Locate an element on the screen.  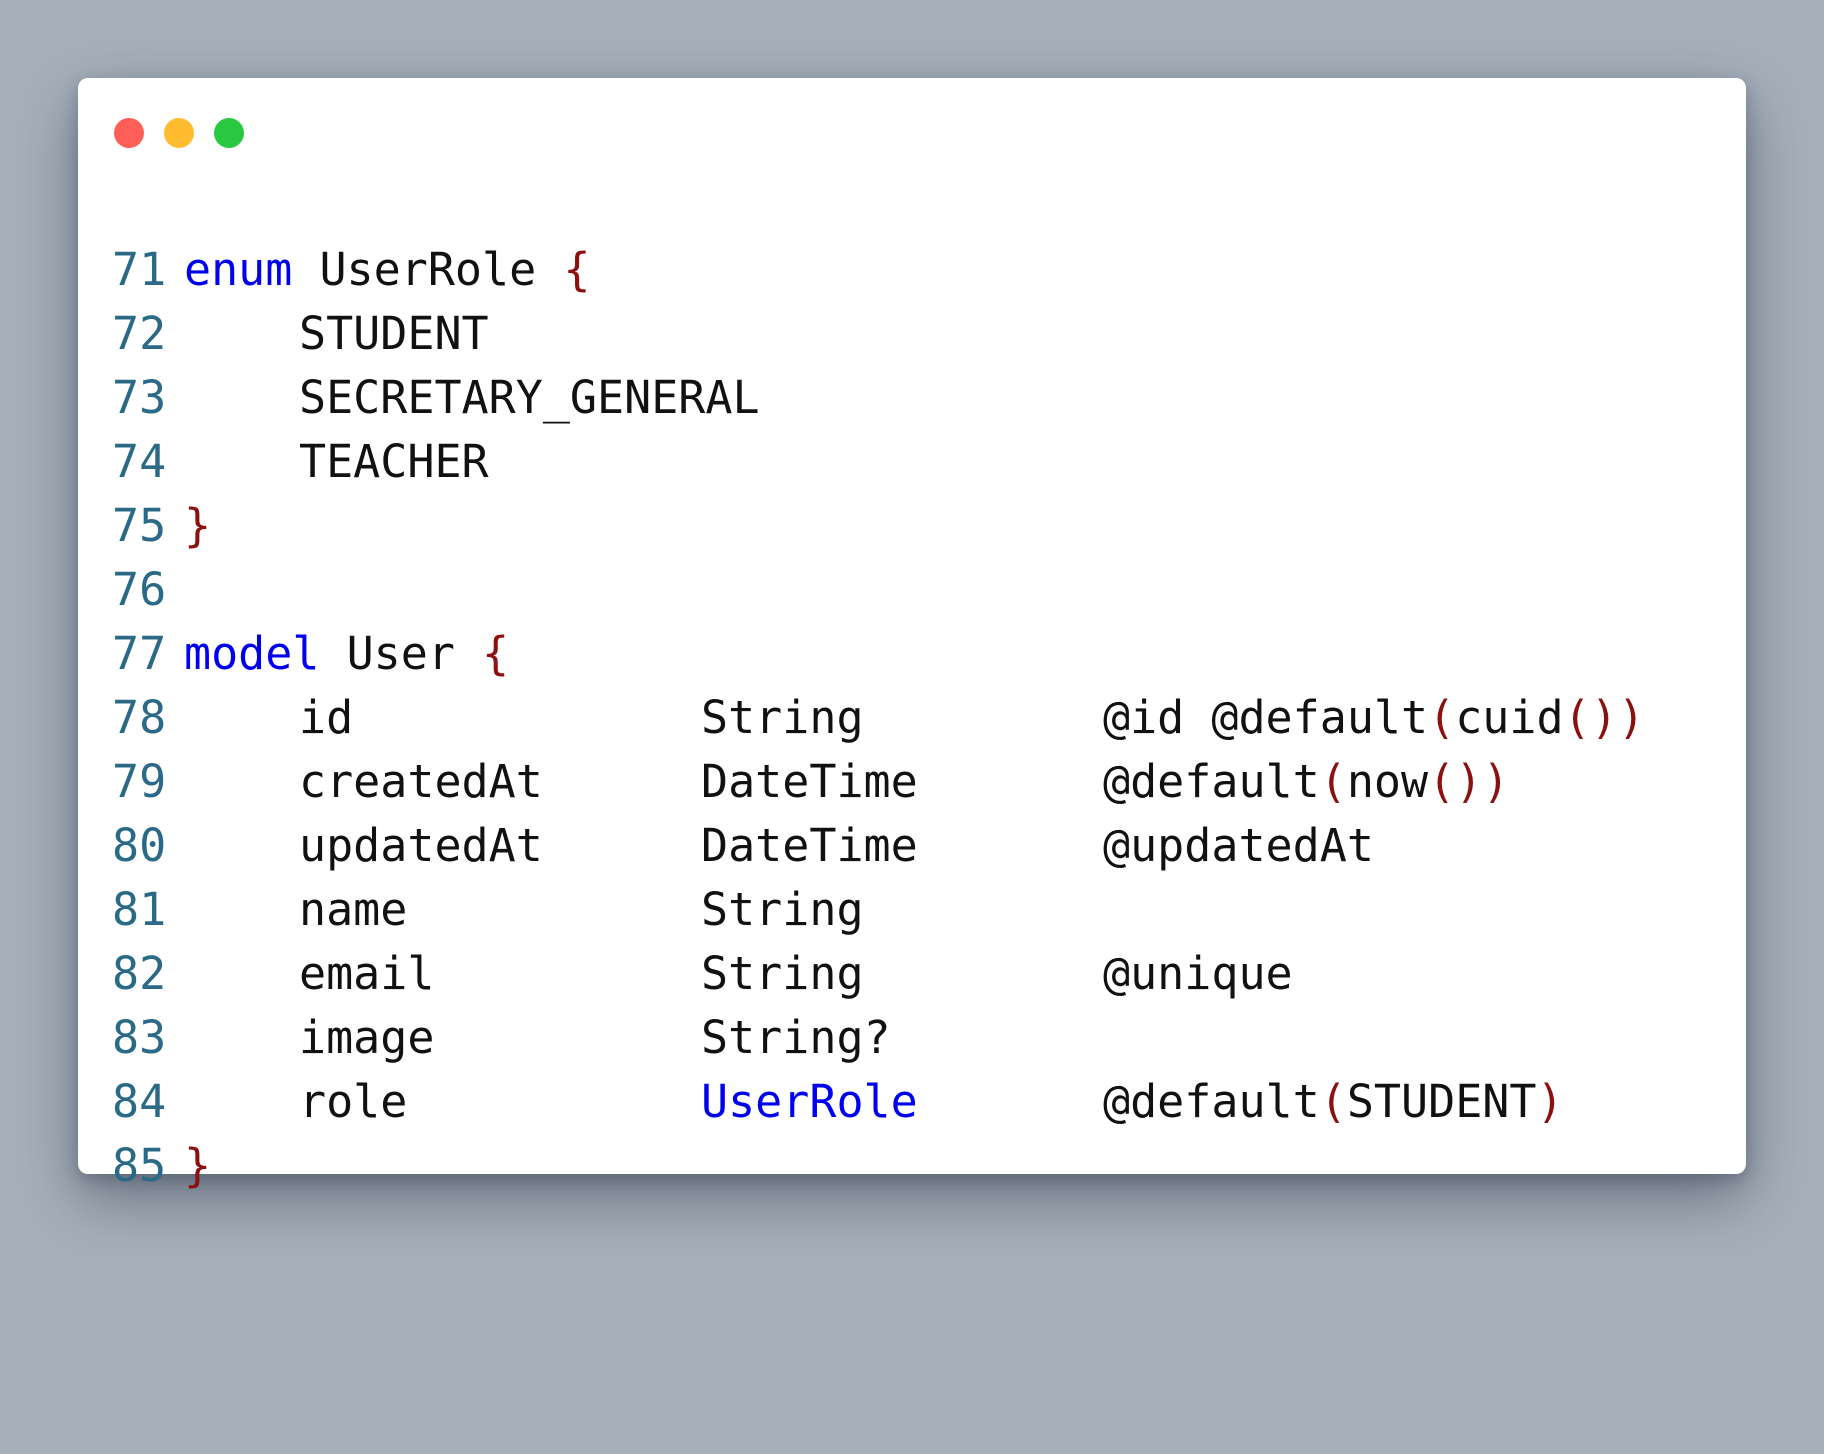
code-line: 76 is located at coordinates (193, 590).